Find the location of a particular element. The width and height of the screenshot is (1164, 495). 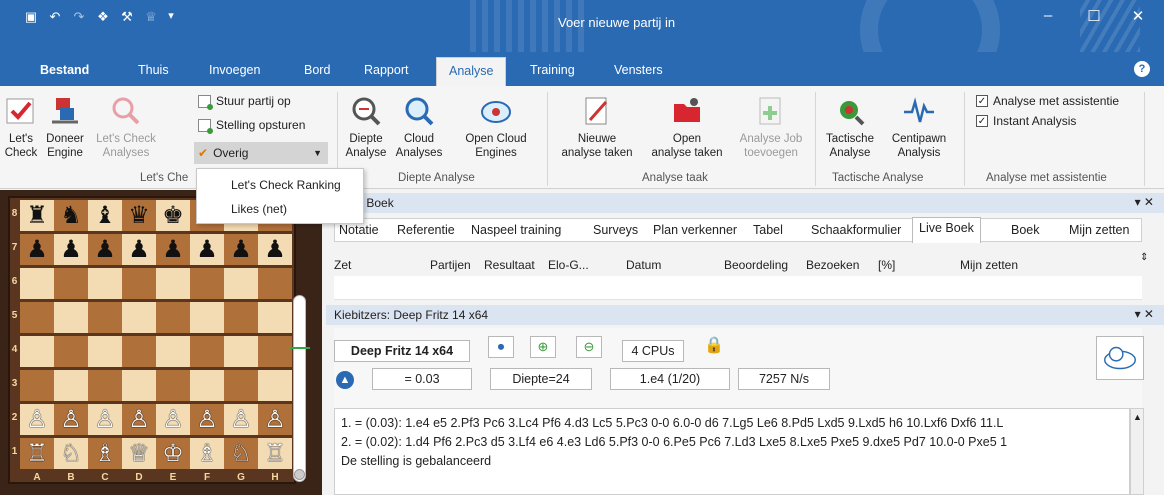

lock-icon: 🔒 is located at coordinates (714, 345).